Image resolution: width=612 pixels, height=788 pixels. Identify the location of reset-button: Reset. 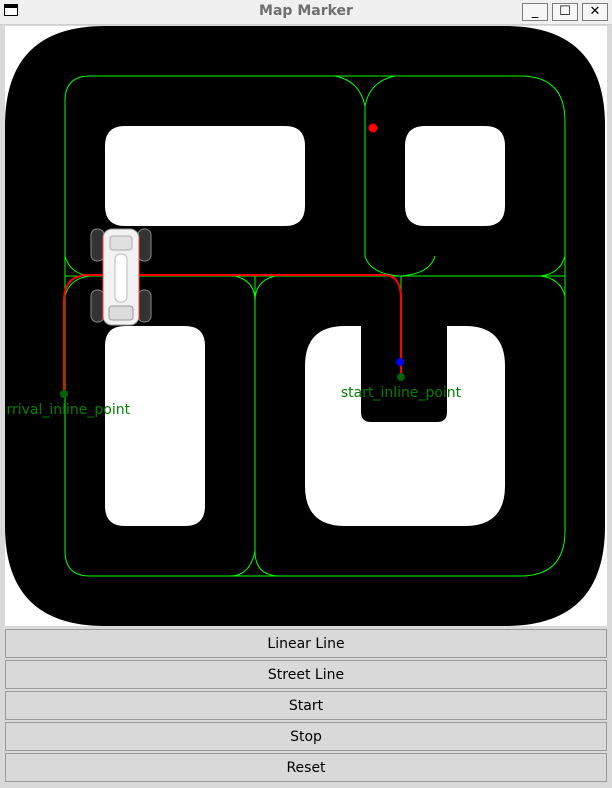
(306, 767).